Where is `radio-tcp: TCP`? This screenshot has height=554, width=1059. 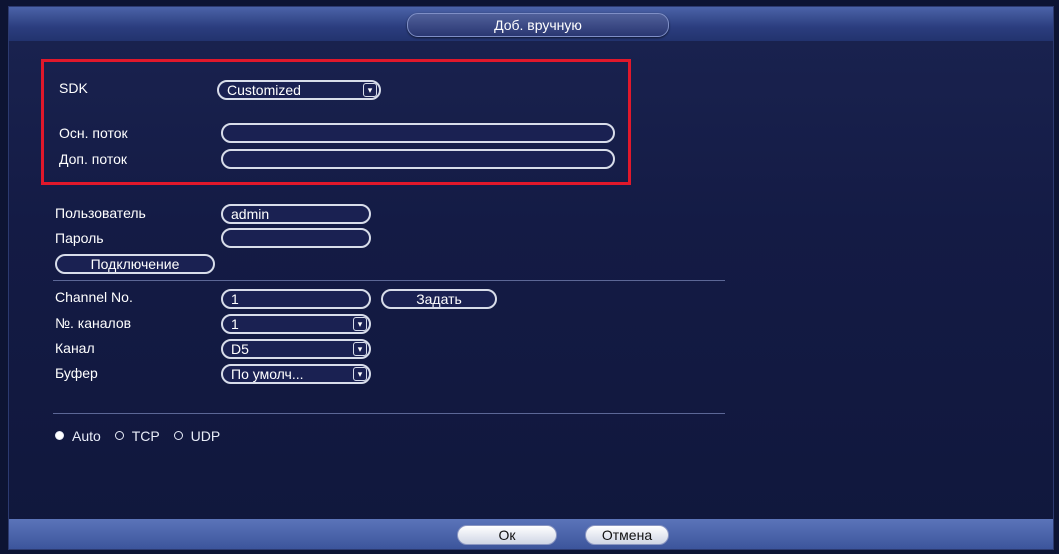 radio-tcp: TCP is located at coordinates (137, 435).